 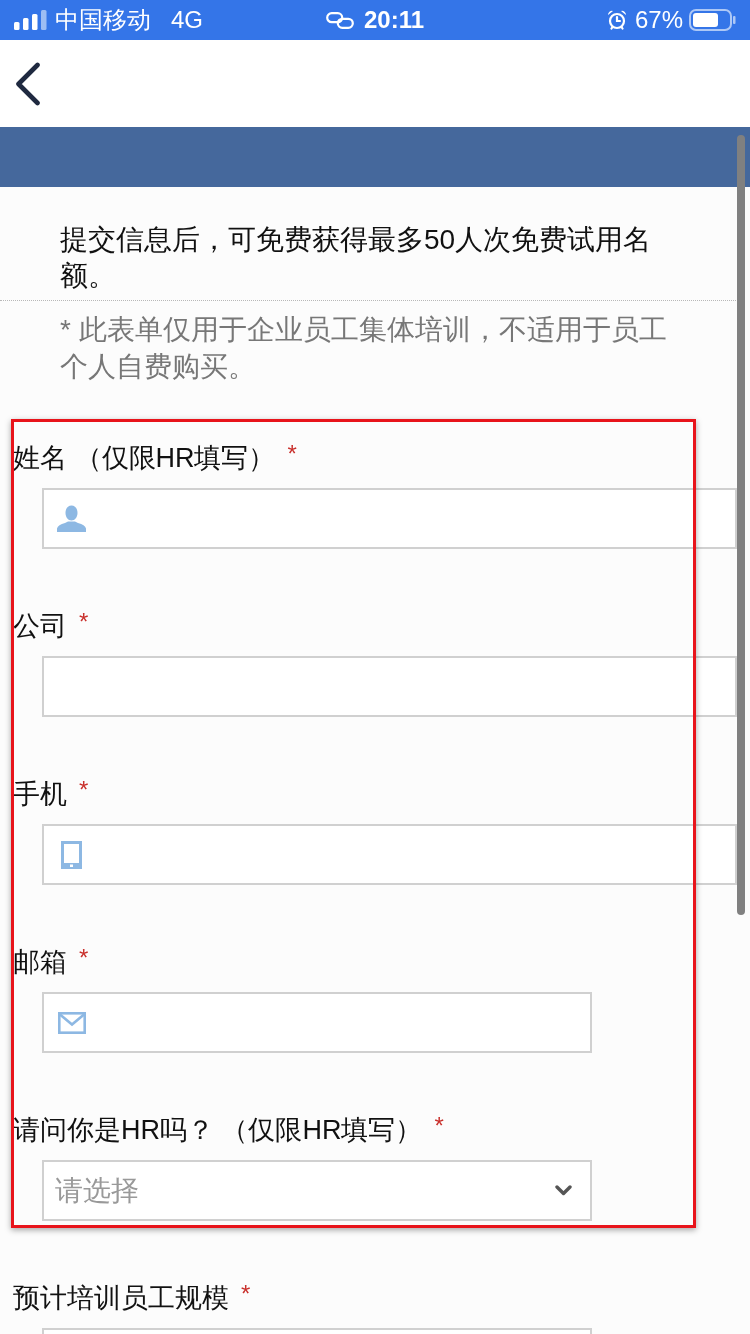 What do you see at coordinates (218, 1130) in the screenshot?
I see `field-label: 请问你是HR吗？ （仅限HR填写）` at bounding box center [218, 1130].